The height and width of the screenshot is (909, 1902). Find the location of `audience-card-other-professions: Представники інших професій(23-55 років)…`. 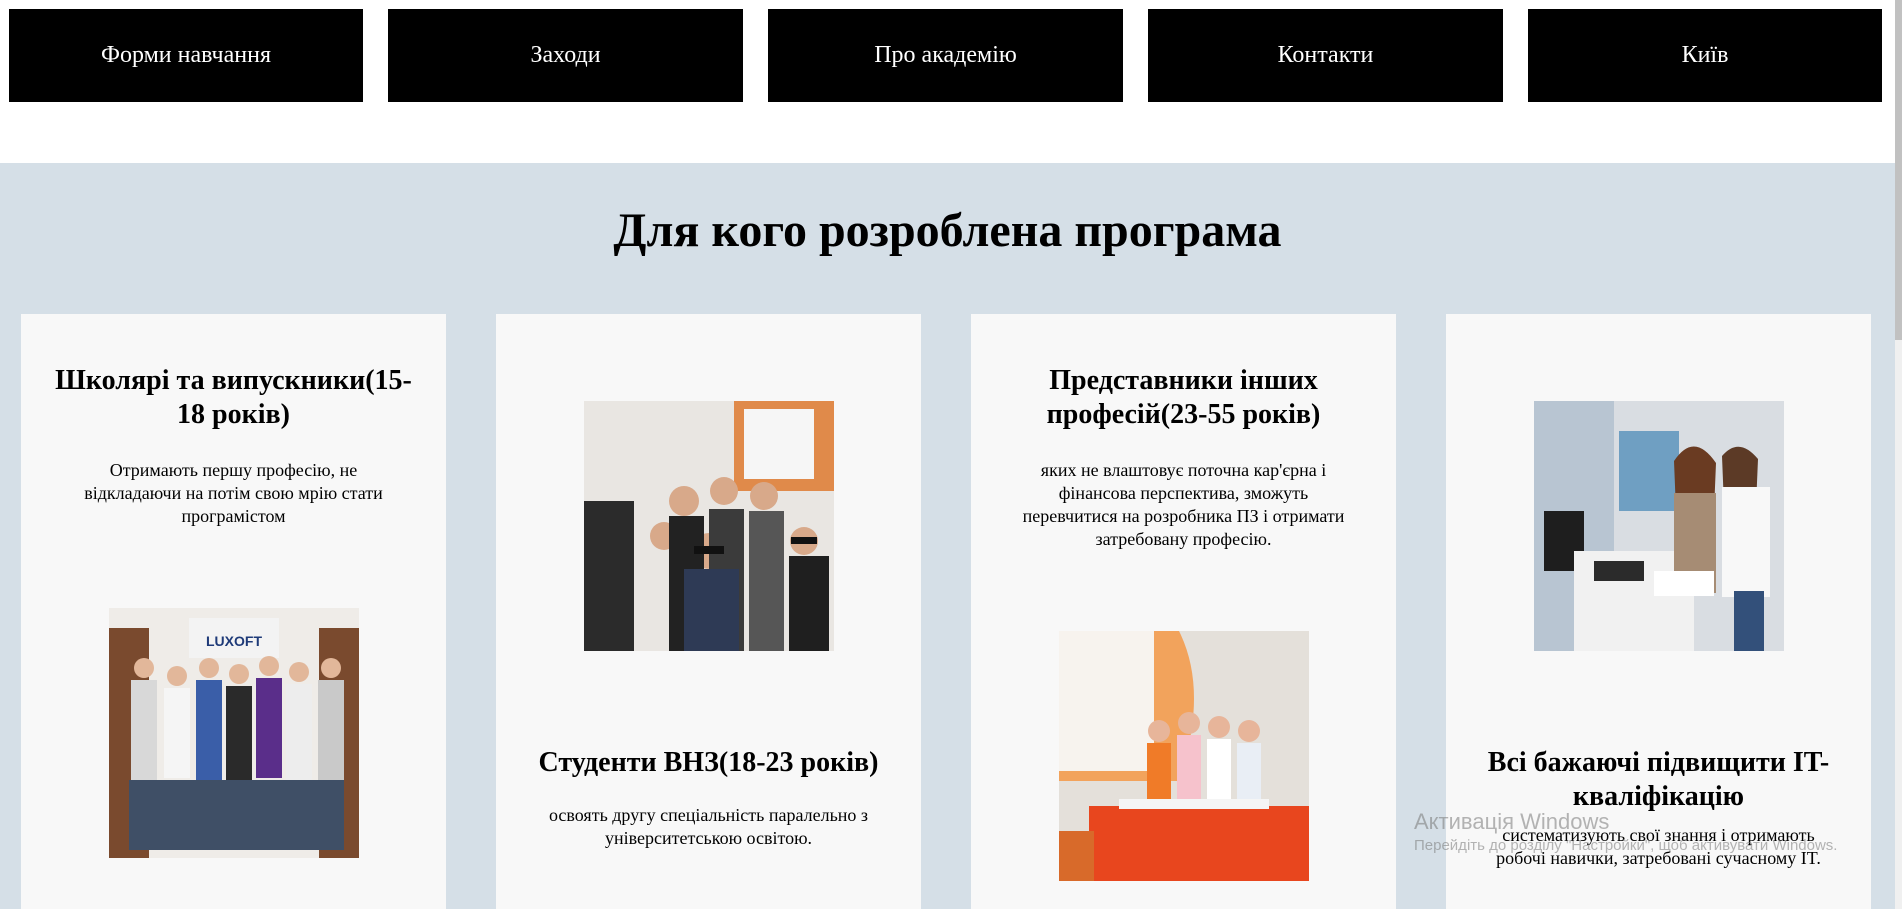

audience-card-other-professions: Представники інших професій(23-55 років)… is located at coordinates (1183, 611).